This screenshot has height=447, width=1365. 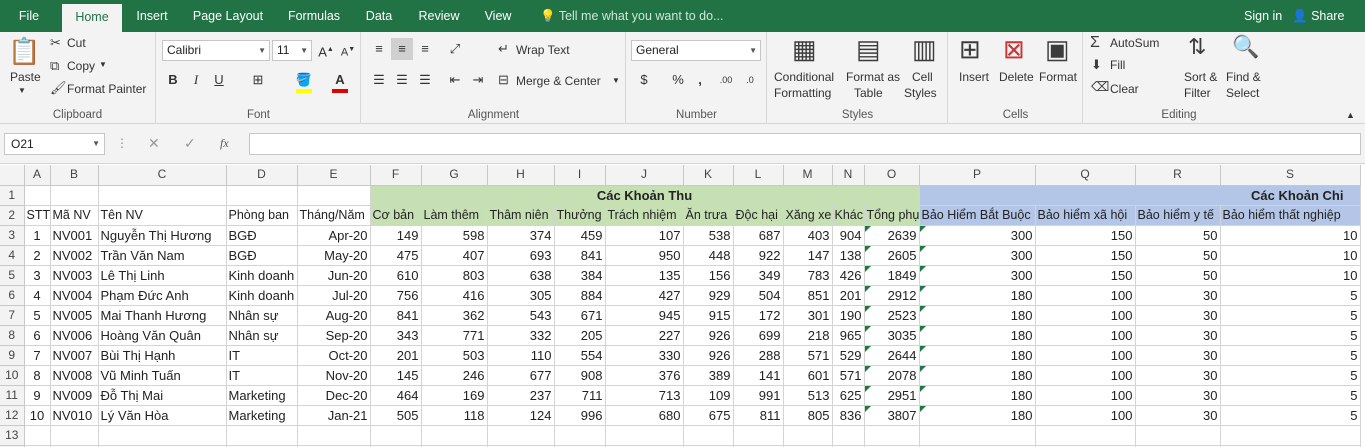 I want to click on column-header-q: Q, so click(x=1085, y=175).